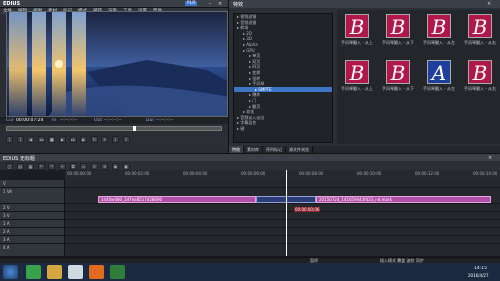 Image resolution: width=500 pixels, height=281 pixels. I want to click on dur-label: Dur, so click(150, 120).